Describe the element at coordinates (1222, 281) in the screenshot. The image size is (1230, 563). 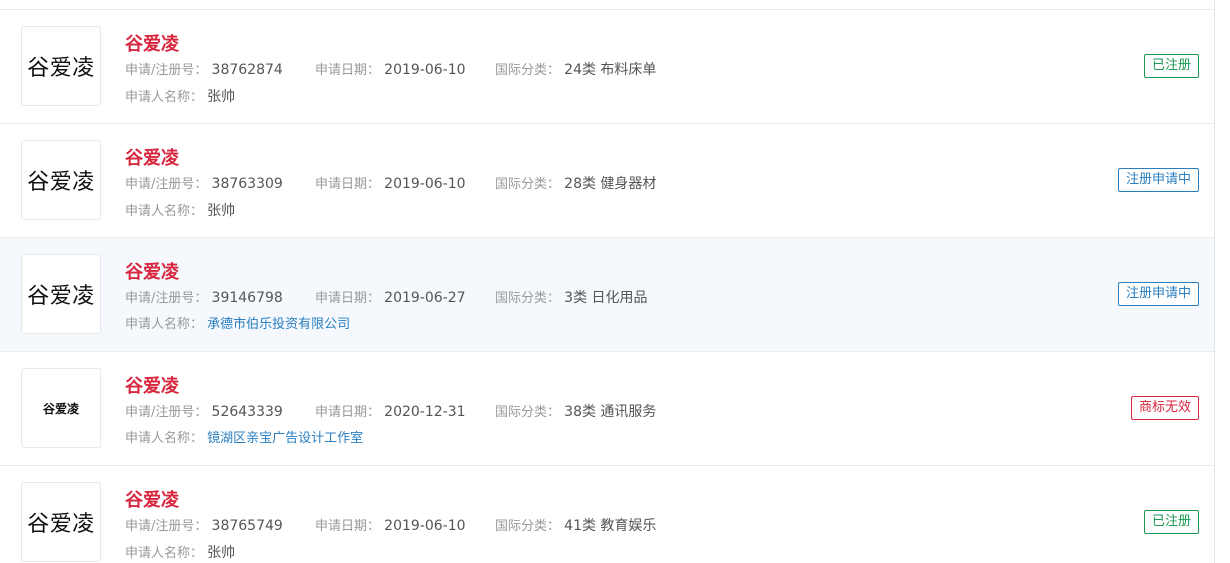
I see `scrollbar-track` at that location.